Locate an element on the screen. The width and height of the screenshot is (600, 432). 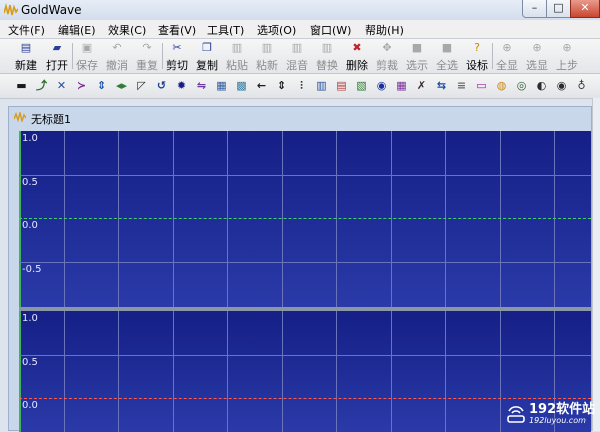
cut-button: ✂ 剪切 is located at coordinates (177, 57).